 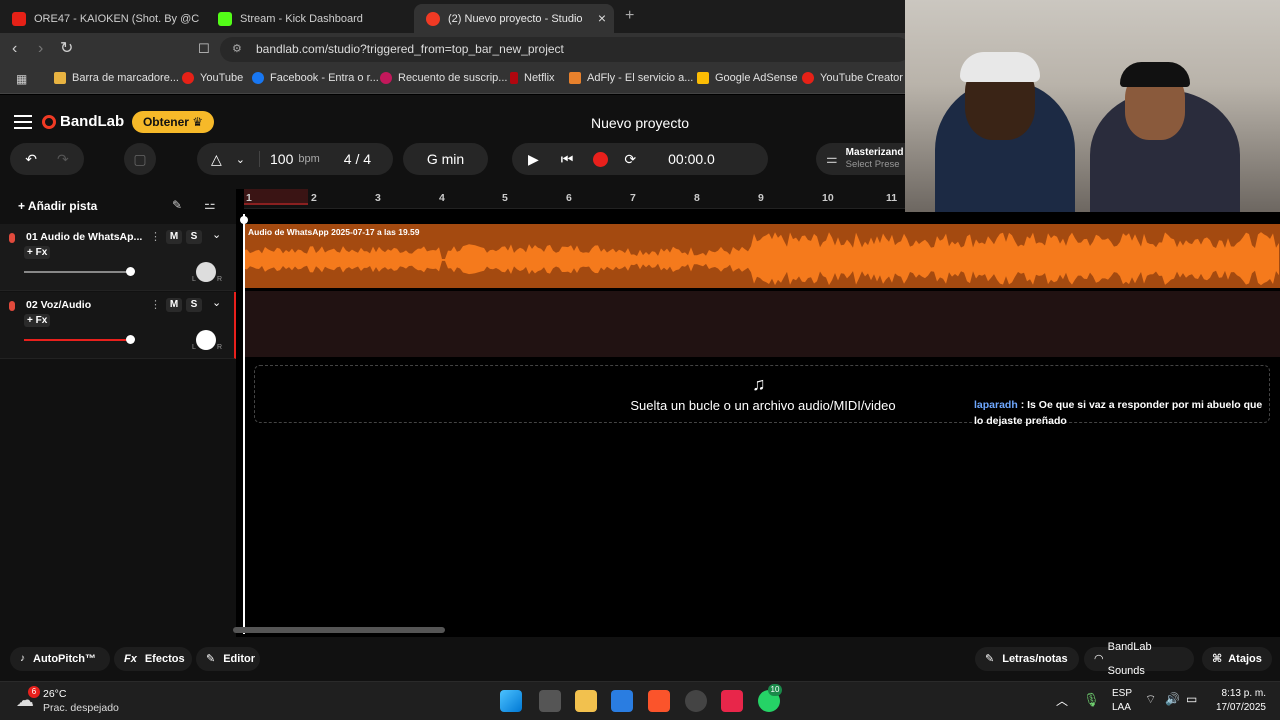 I want to click on tab-kick: Stream - Kick Dashboard, so click(x=306, y=18).